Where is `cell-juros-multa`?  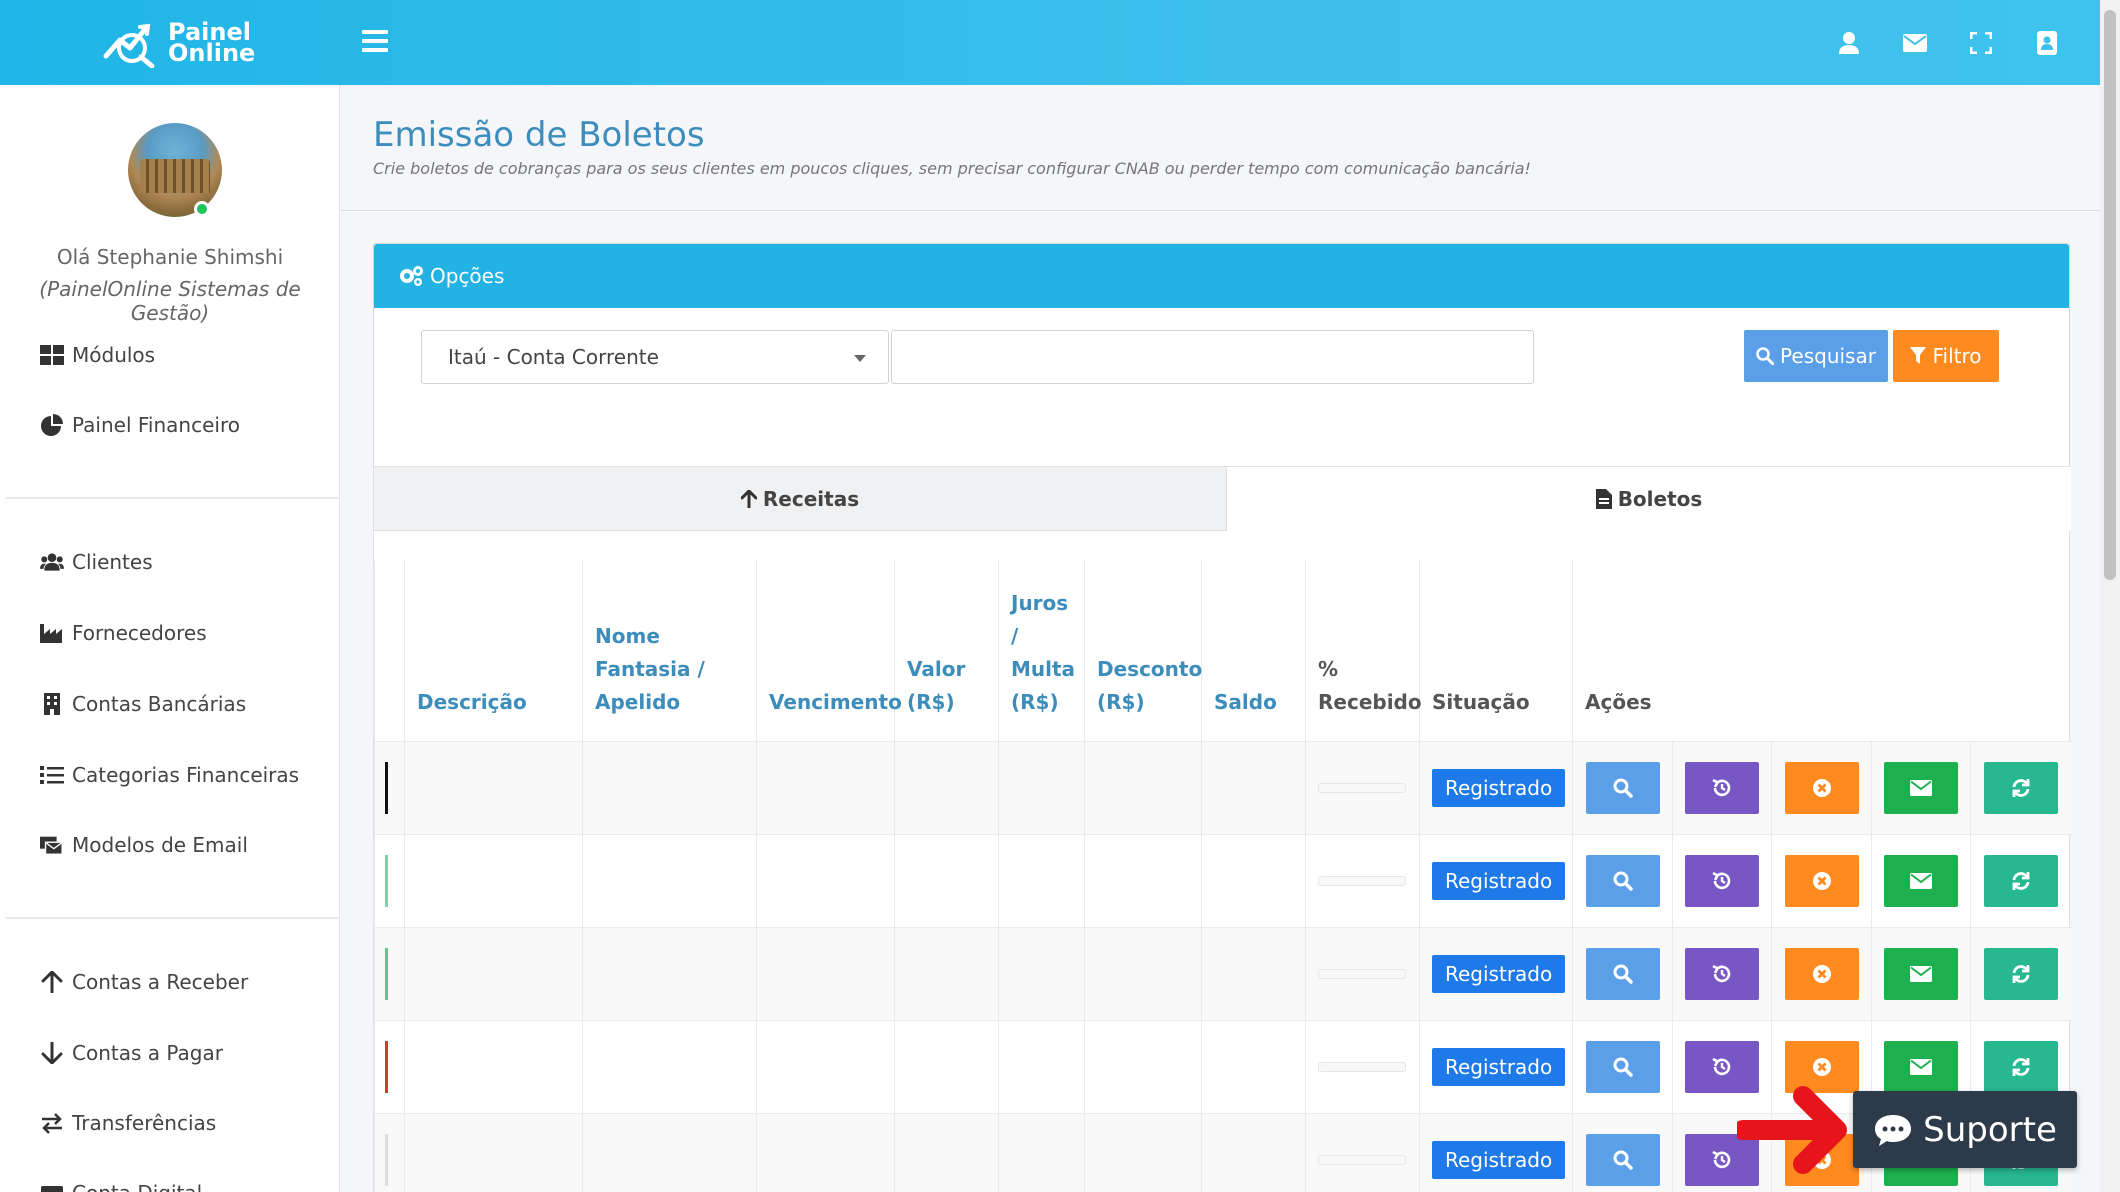 cell-juros-multa is located at coordinates (1041, 1067).